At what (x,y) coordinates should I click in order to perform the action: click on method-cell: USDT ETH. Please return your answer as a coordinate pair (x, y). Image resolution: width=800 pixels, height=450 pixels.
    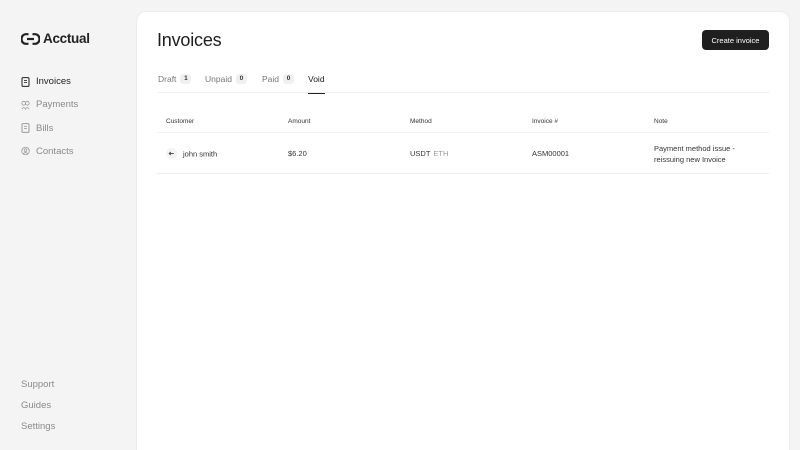
    Looking at the image, I should click on (429, 153).